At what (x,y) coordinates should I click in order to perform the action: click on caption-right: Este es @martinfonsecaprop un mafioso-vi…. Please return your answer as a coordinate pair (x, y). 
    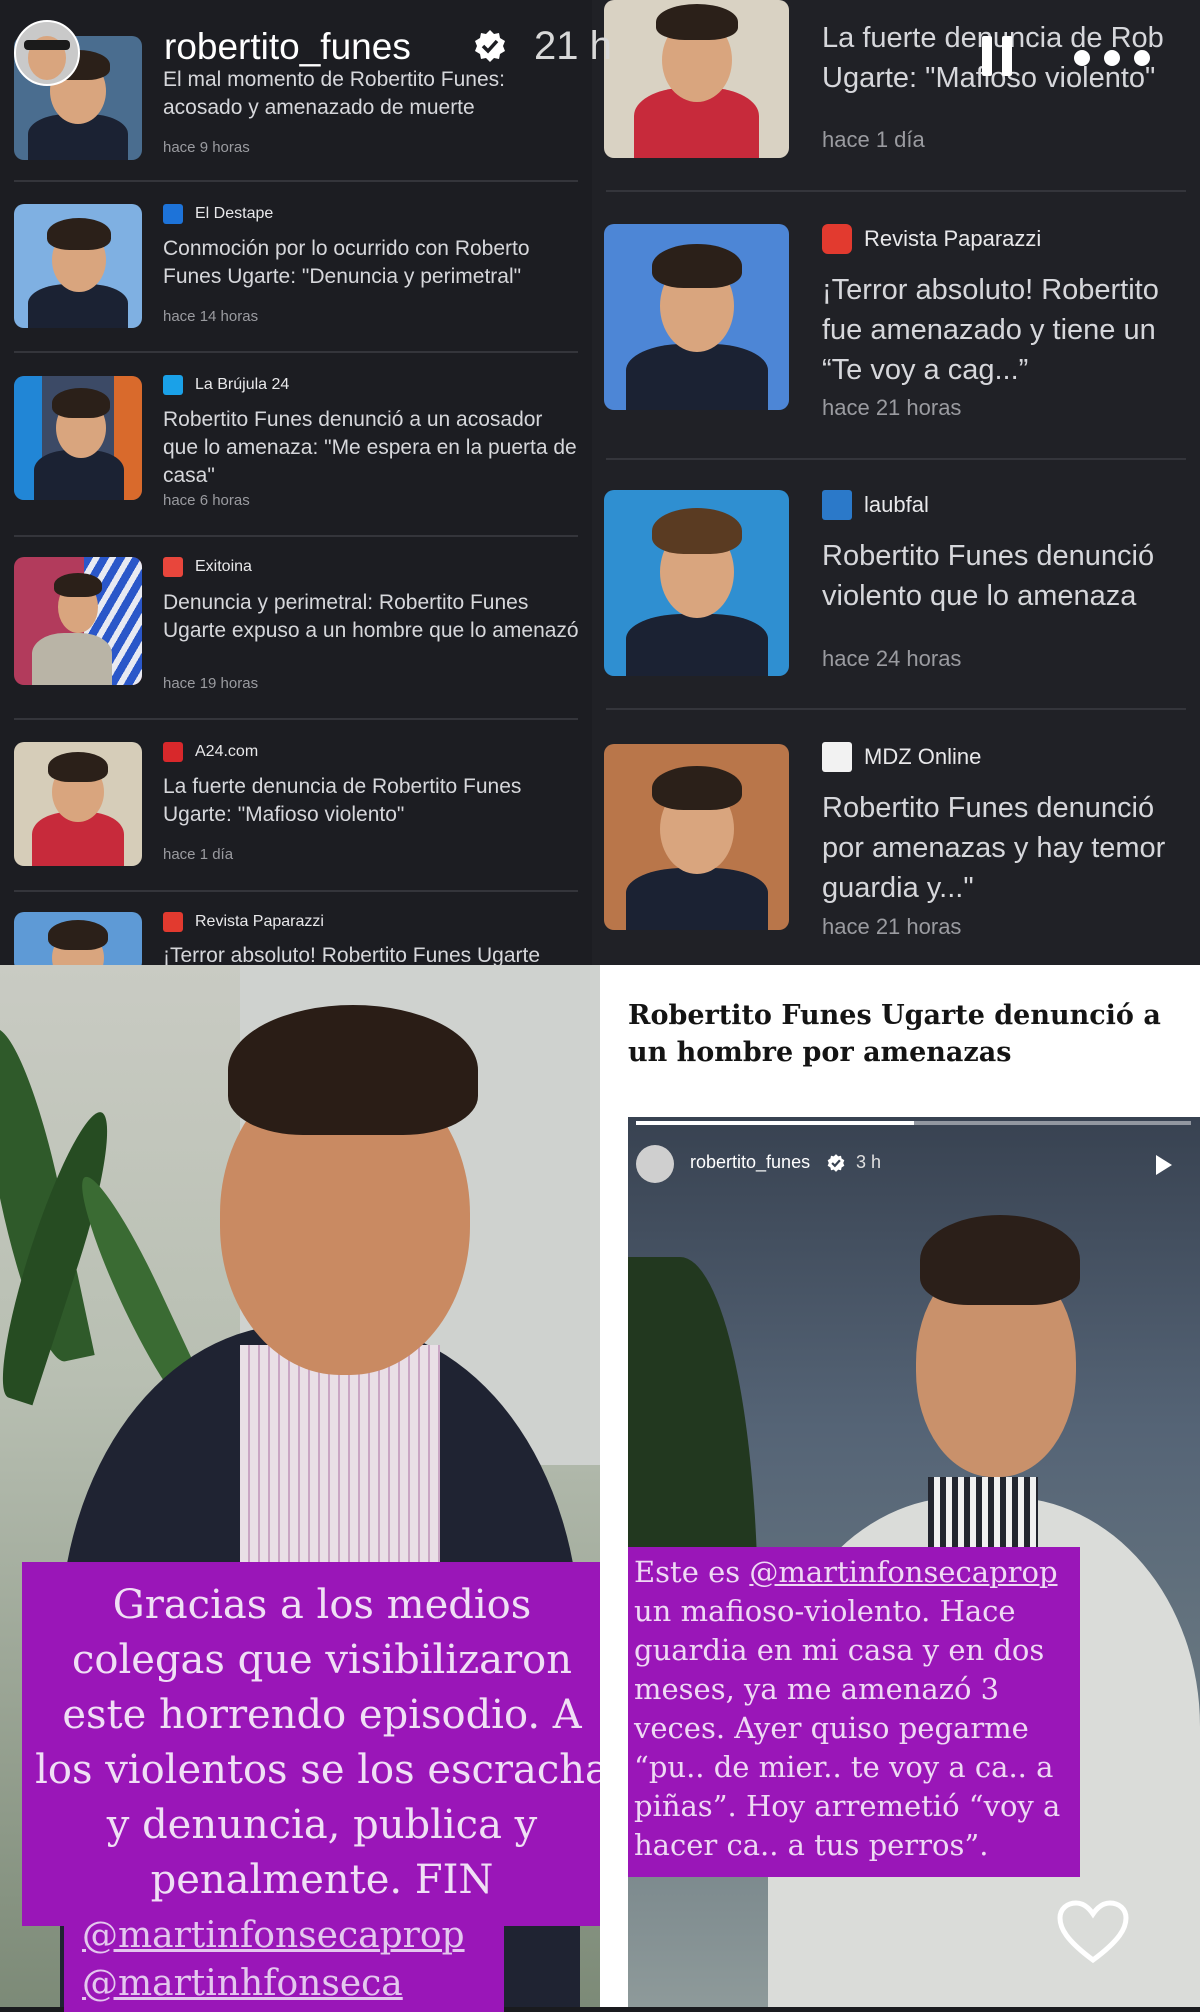
    Looking at the image, I should click on (854, 1712).